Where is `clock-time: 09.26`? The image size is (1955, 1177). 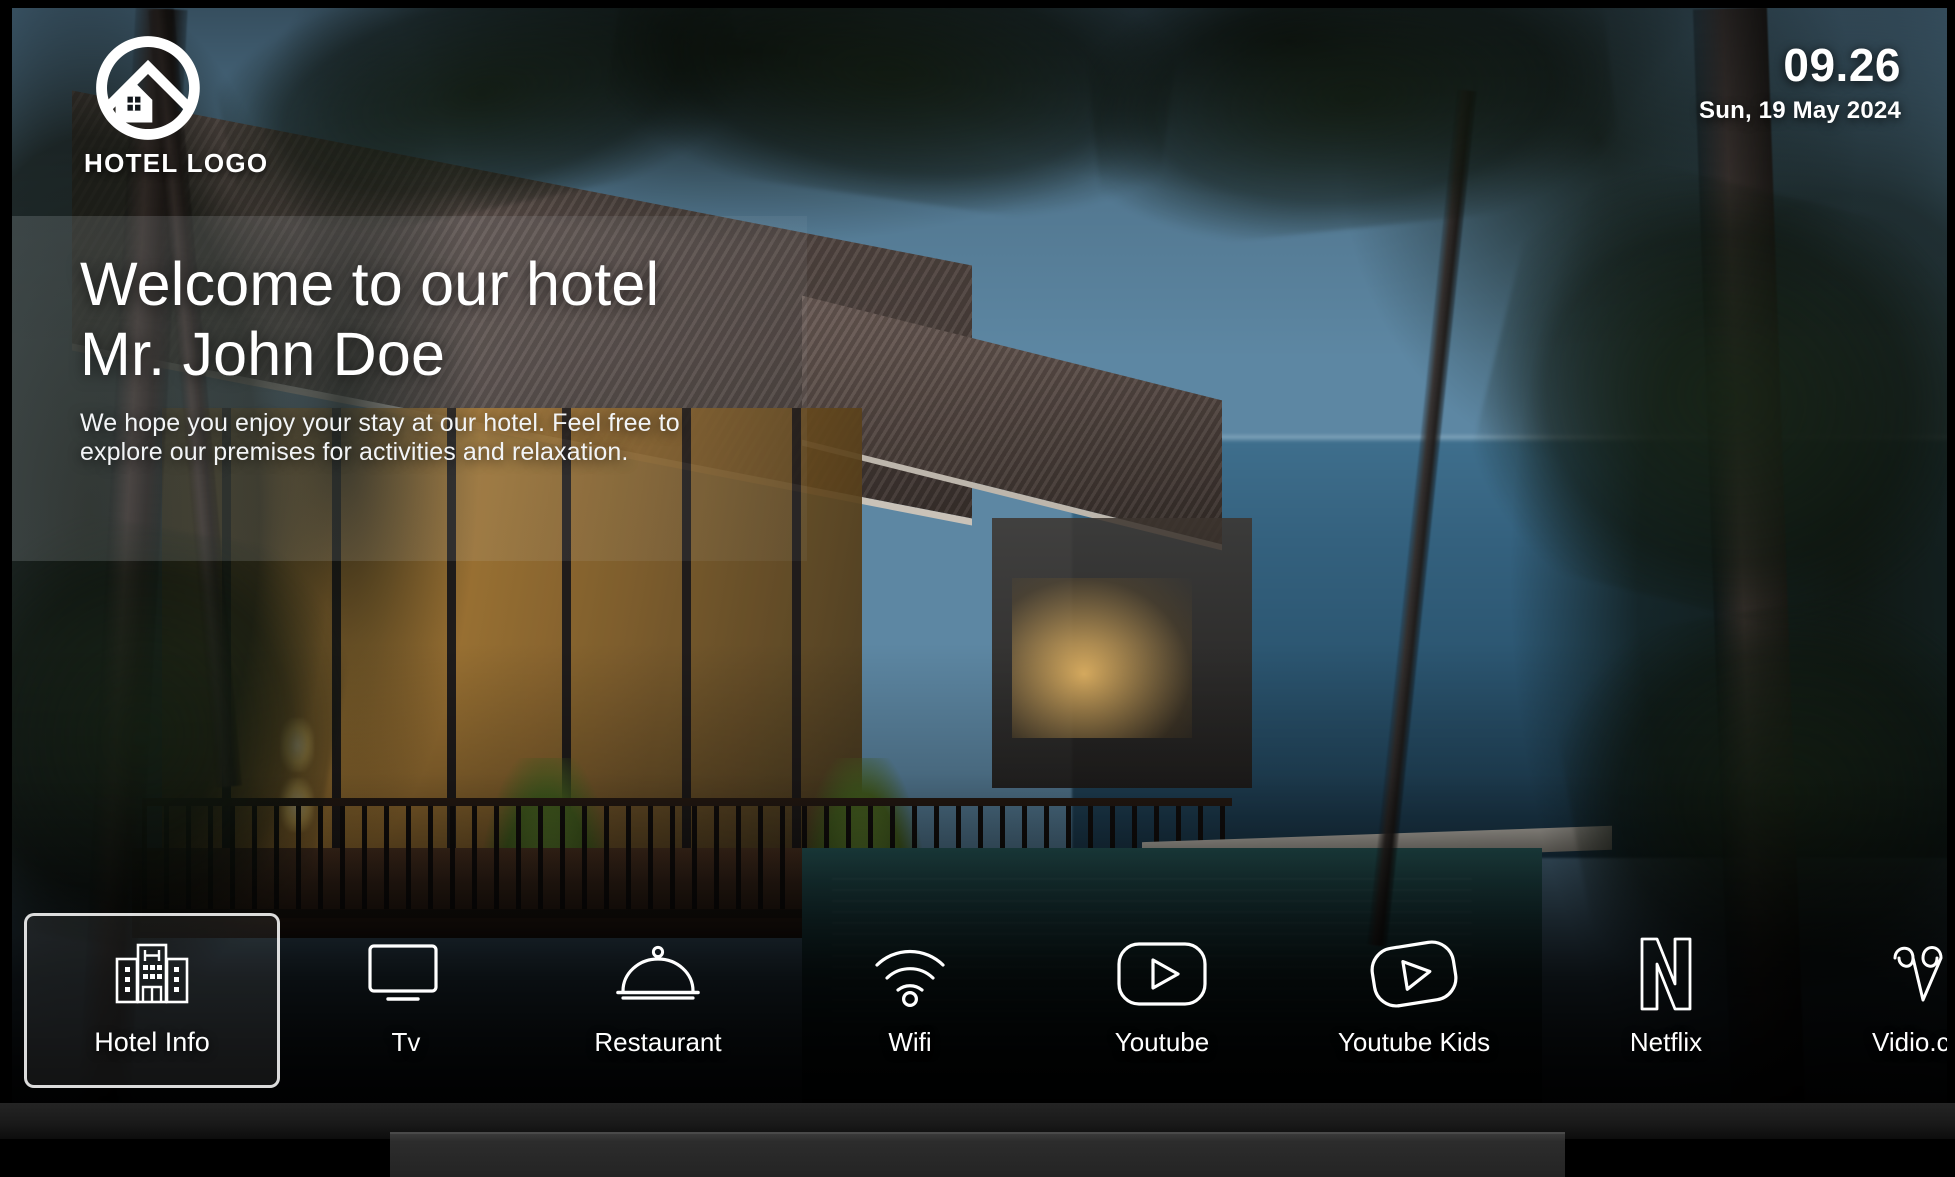
clock-time: 09.26 is located at coordinates (1842, 65).